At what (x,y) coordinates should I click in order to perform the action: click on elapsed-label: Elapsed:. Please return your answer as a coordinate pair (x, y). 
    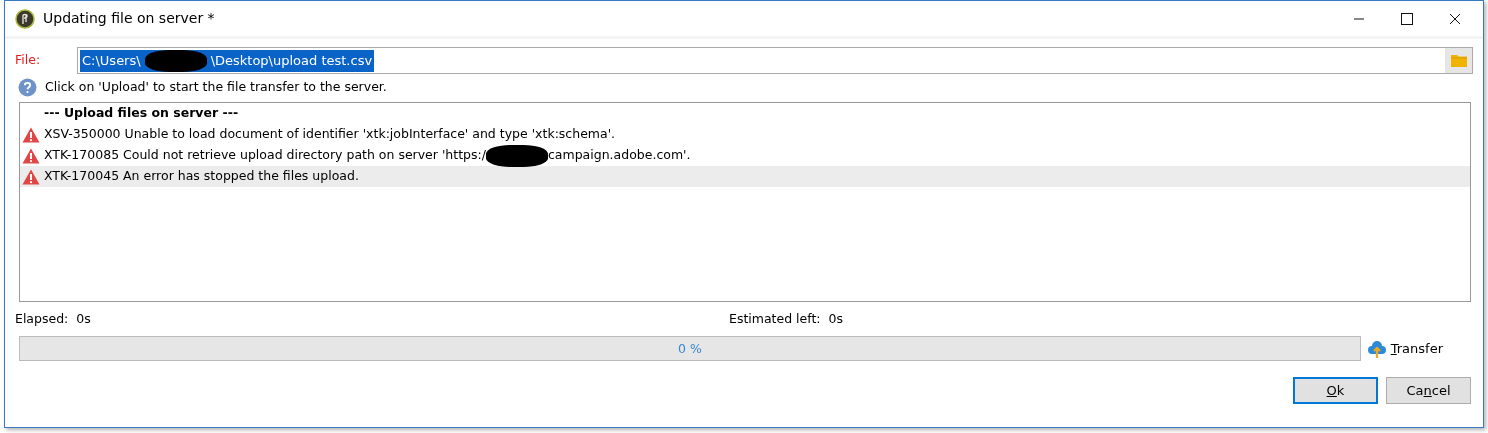
    Looking at the image, I should click on (42, 319).